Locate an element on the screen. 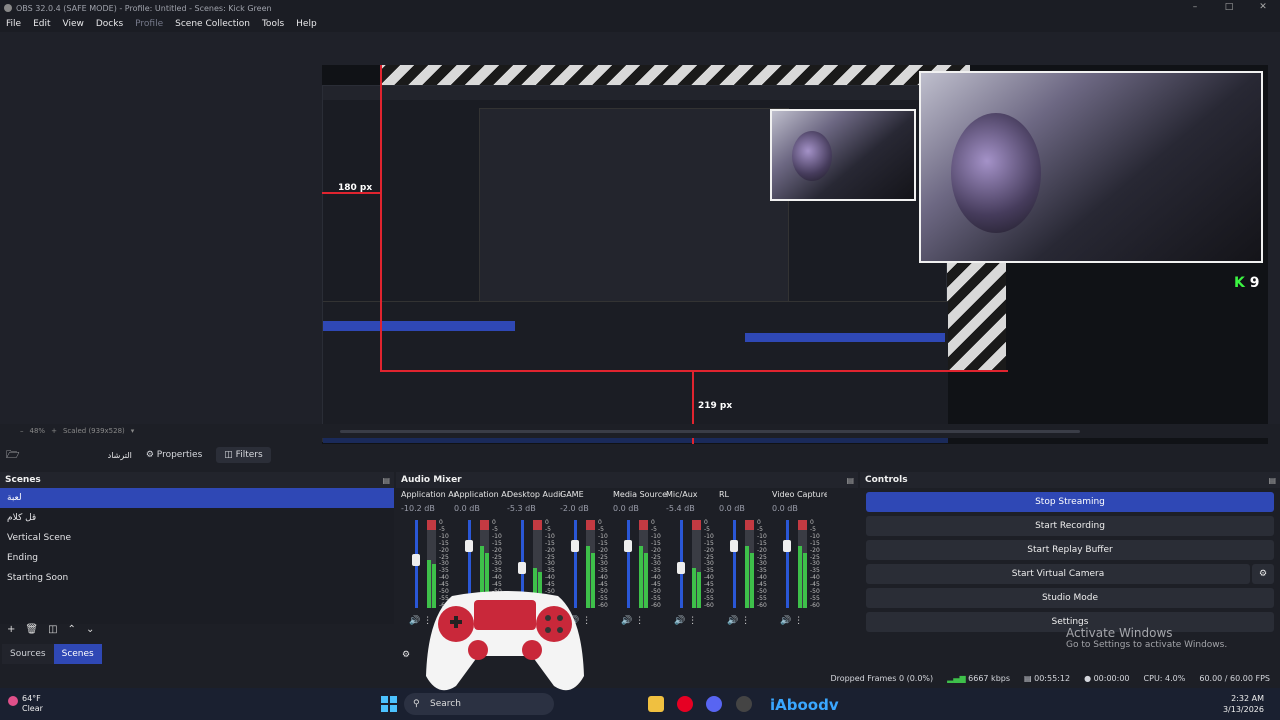 This screenshot has width=1280, height=720. channel-db: -10.2 dB is located at coordinates (418, 508).